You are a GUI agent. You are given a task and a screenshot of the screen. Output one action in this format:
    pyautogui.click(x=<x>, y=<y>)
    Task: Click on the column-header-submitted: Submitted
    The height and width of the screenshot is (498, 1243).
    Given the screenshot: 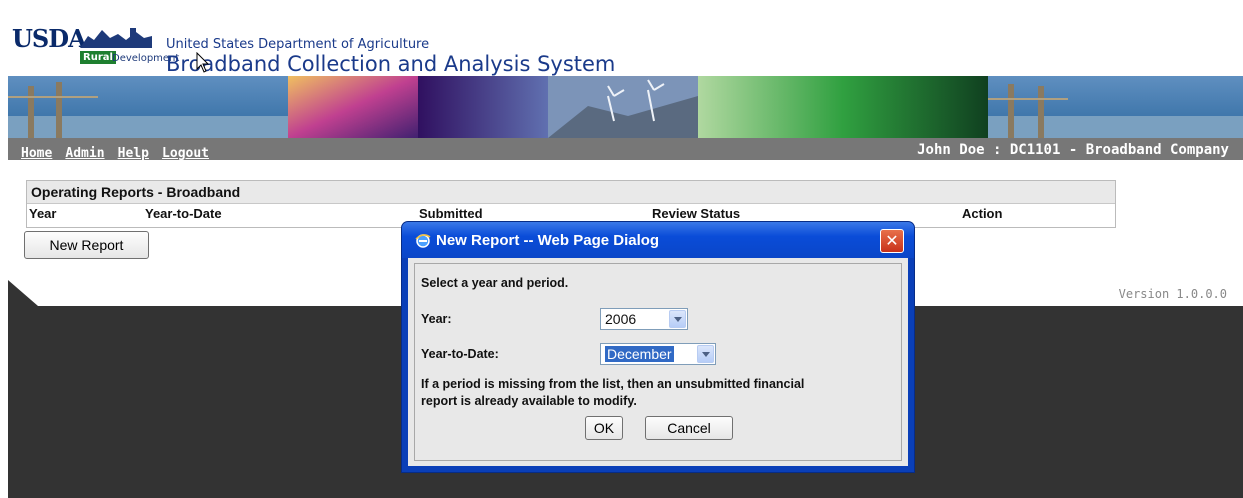 What is the action you would take?
    pyautogui.click(x=451, y=213)
    